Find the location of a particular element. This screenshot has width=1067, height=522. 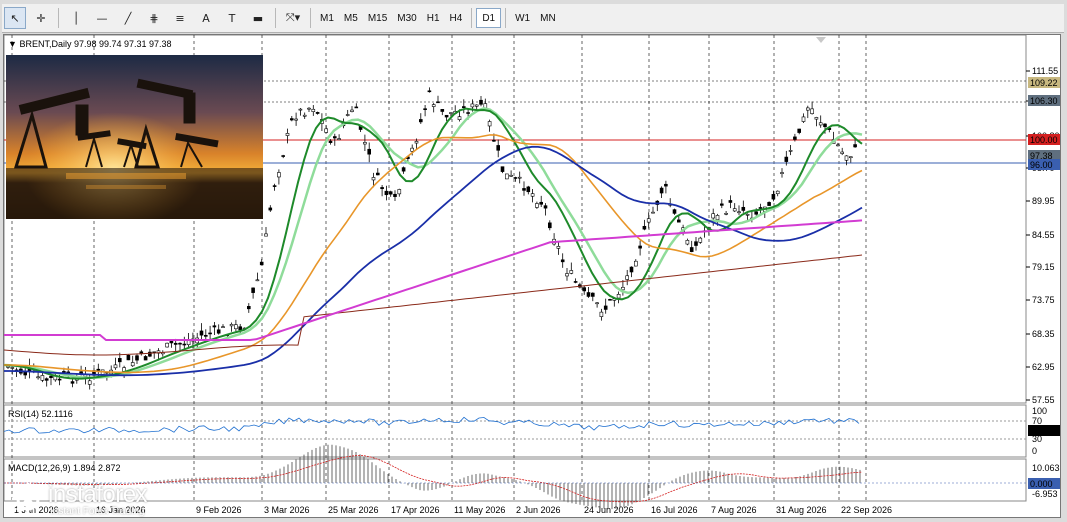

text-label-tool-icon: T is located at coordinates (232, 18).